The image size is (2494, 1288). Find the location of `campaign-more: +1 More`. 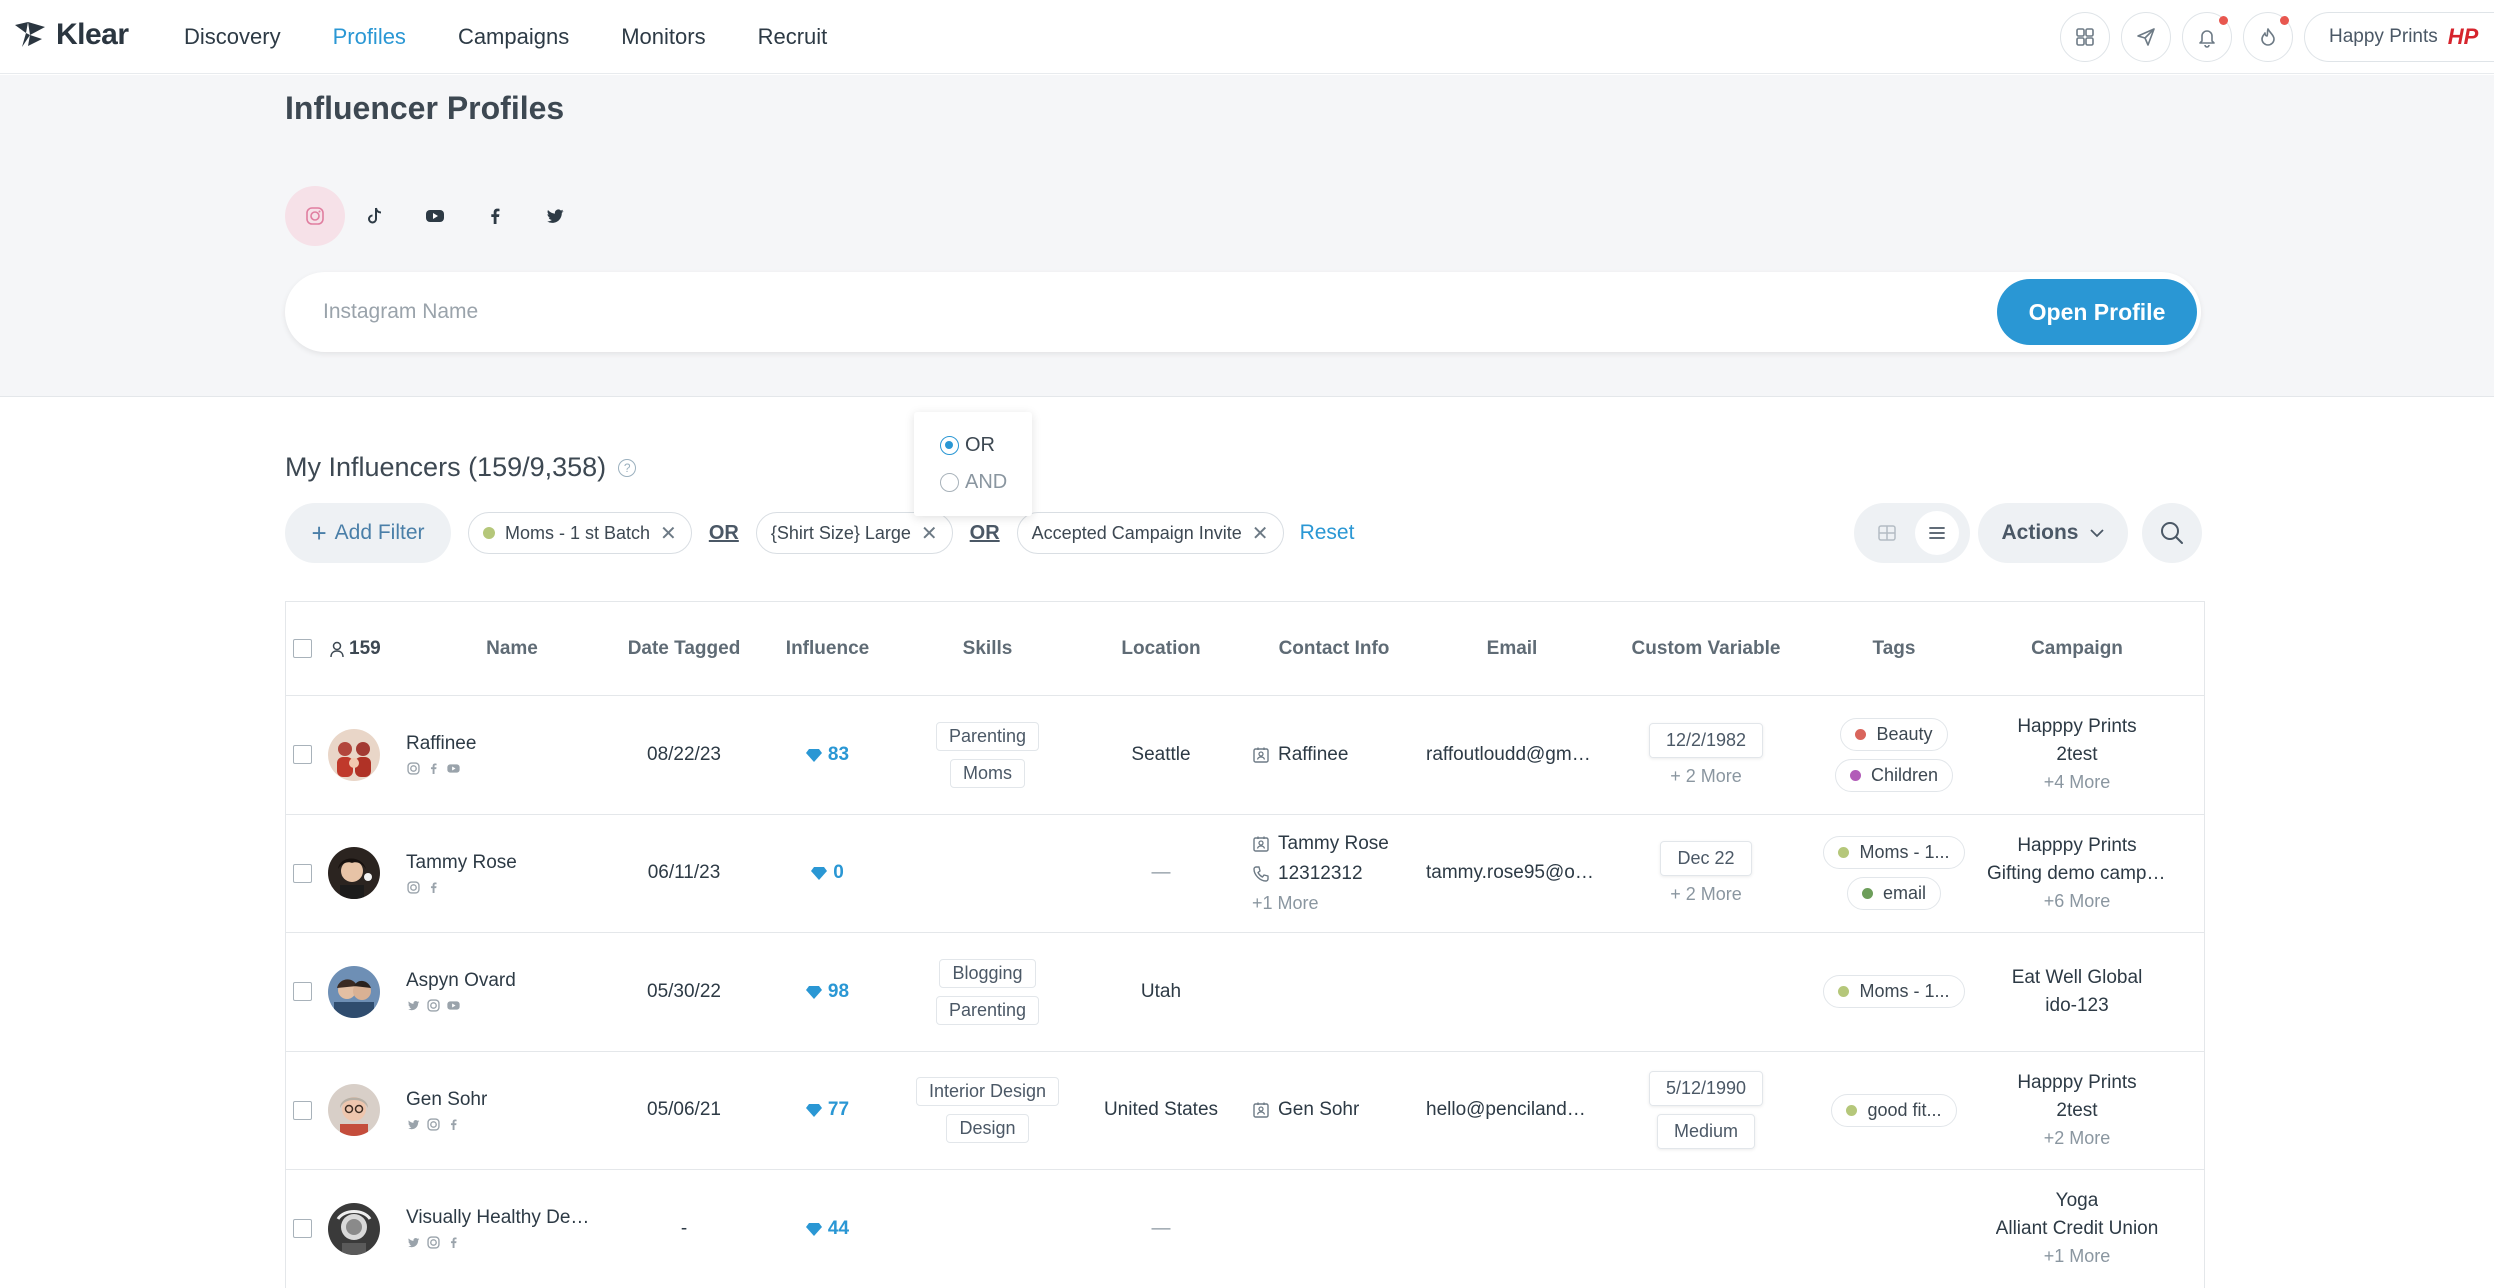

campaign-more: +1 More is located at coordinates (2077, 1256).